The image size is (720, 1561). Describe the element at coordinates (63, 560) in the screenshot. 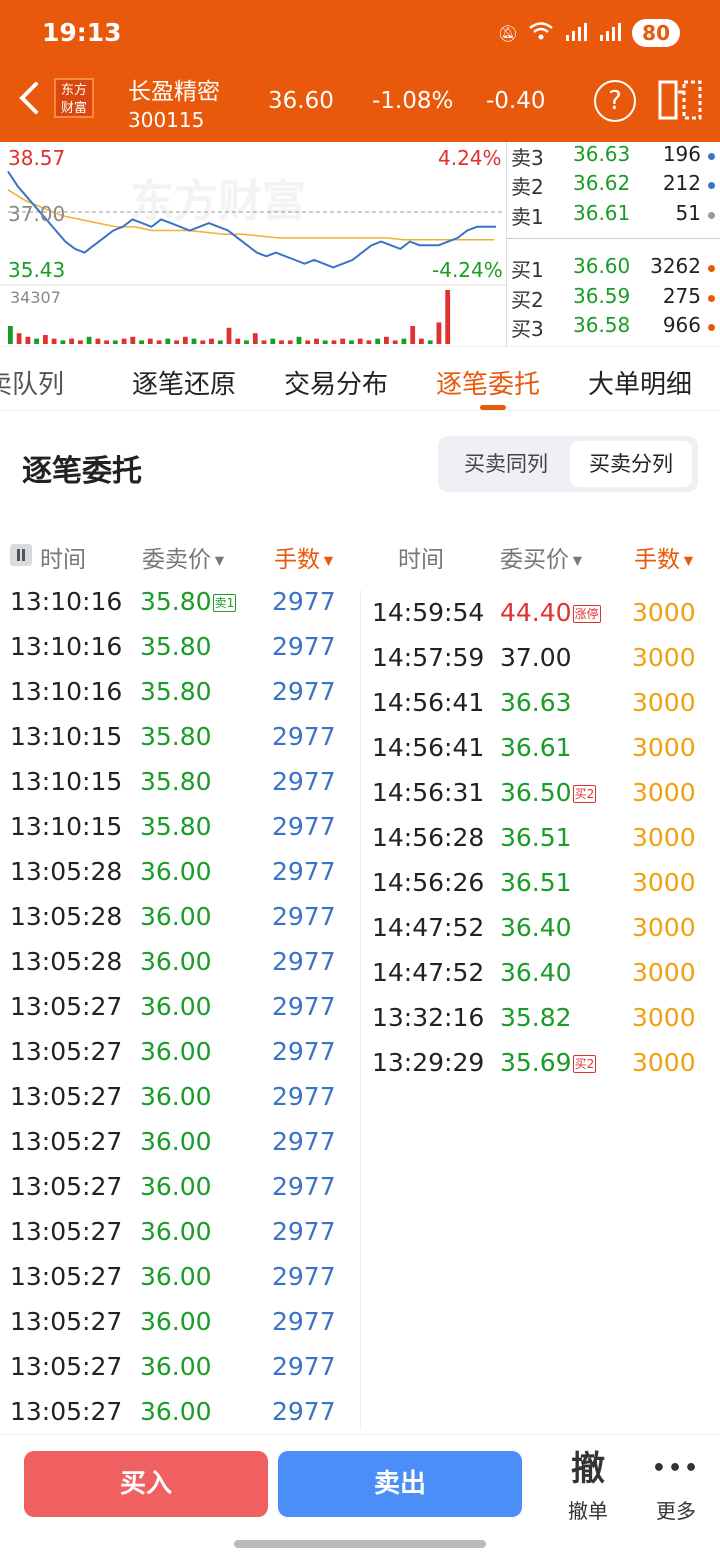

I see `left-time-header: 时间` at that location.